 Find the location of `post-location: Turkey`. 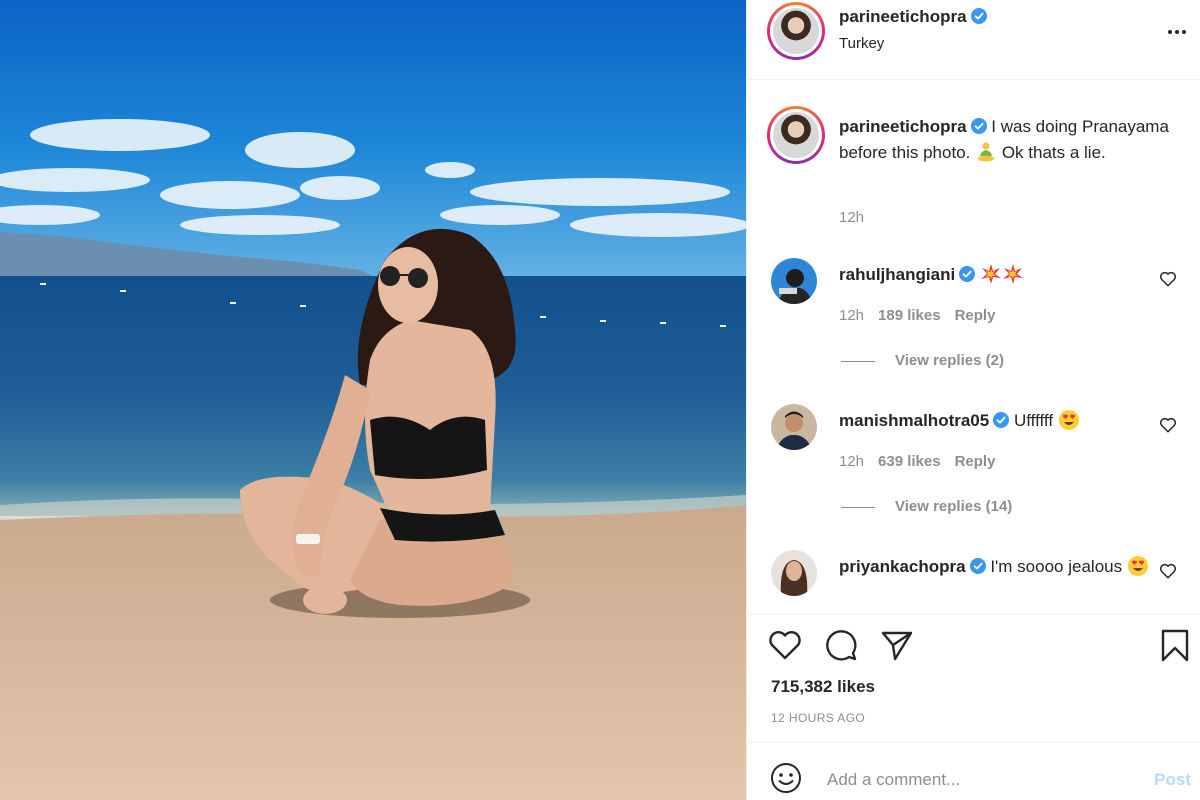

post-location: Turkey is located at coordinates (861, 43).